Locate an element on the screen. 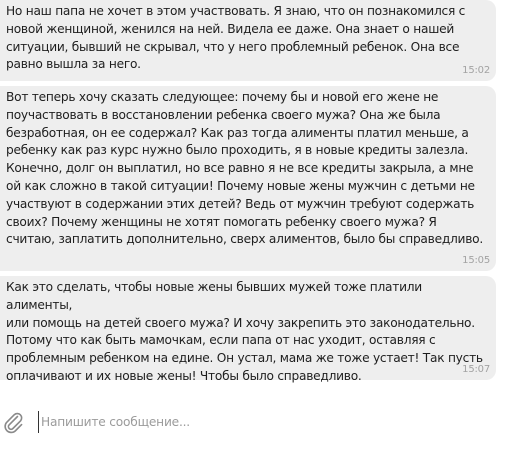  message-timestamp: 15:05 is located at coordinates (476, 260).